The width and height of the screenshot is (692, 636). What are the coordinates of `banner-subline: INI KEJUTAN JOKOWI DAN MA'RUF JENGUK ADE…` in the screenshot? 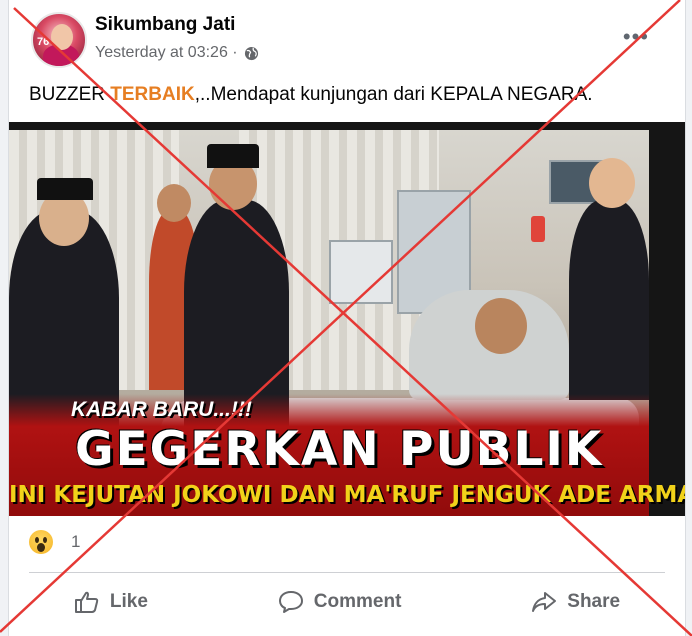 It's located at (347, 495).